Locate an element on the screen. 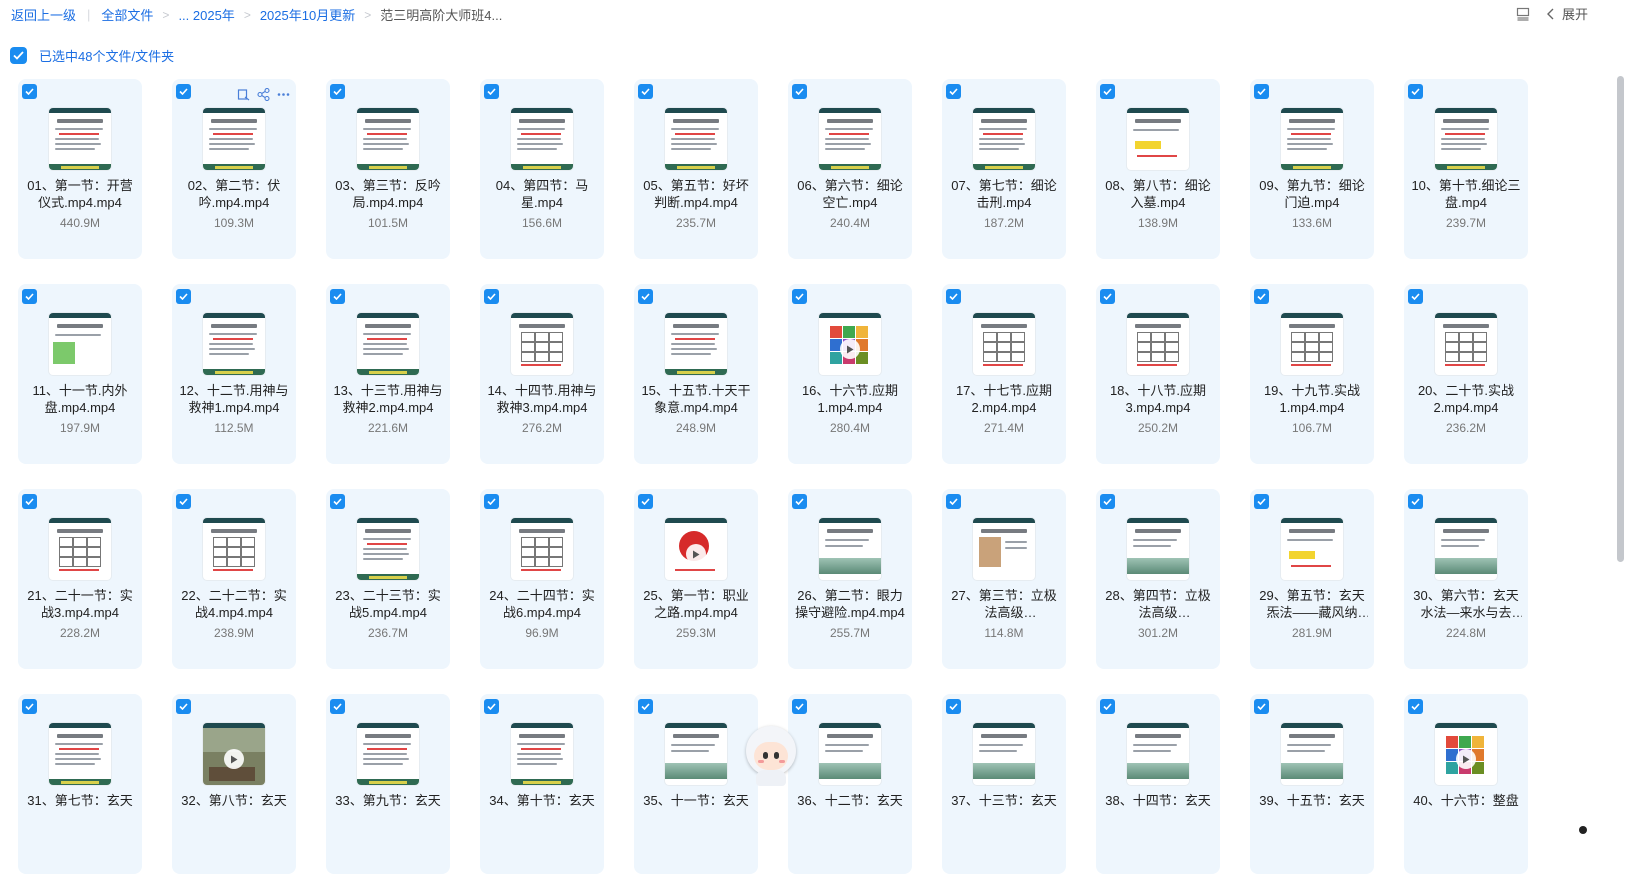 The width and height of the screenshot is (1627, 874). file-card: 34、第十节：玄天 is located at coordinates (542, 784).